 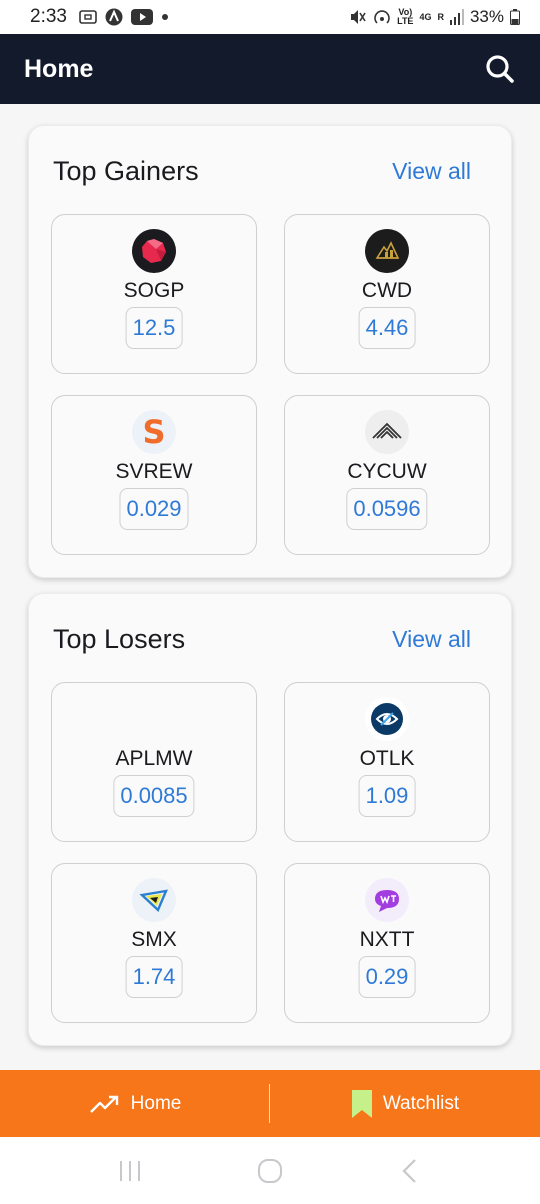 I want to click on search-icon, so click(x=500, y=69).